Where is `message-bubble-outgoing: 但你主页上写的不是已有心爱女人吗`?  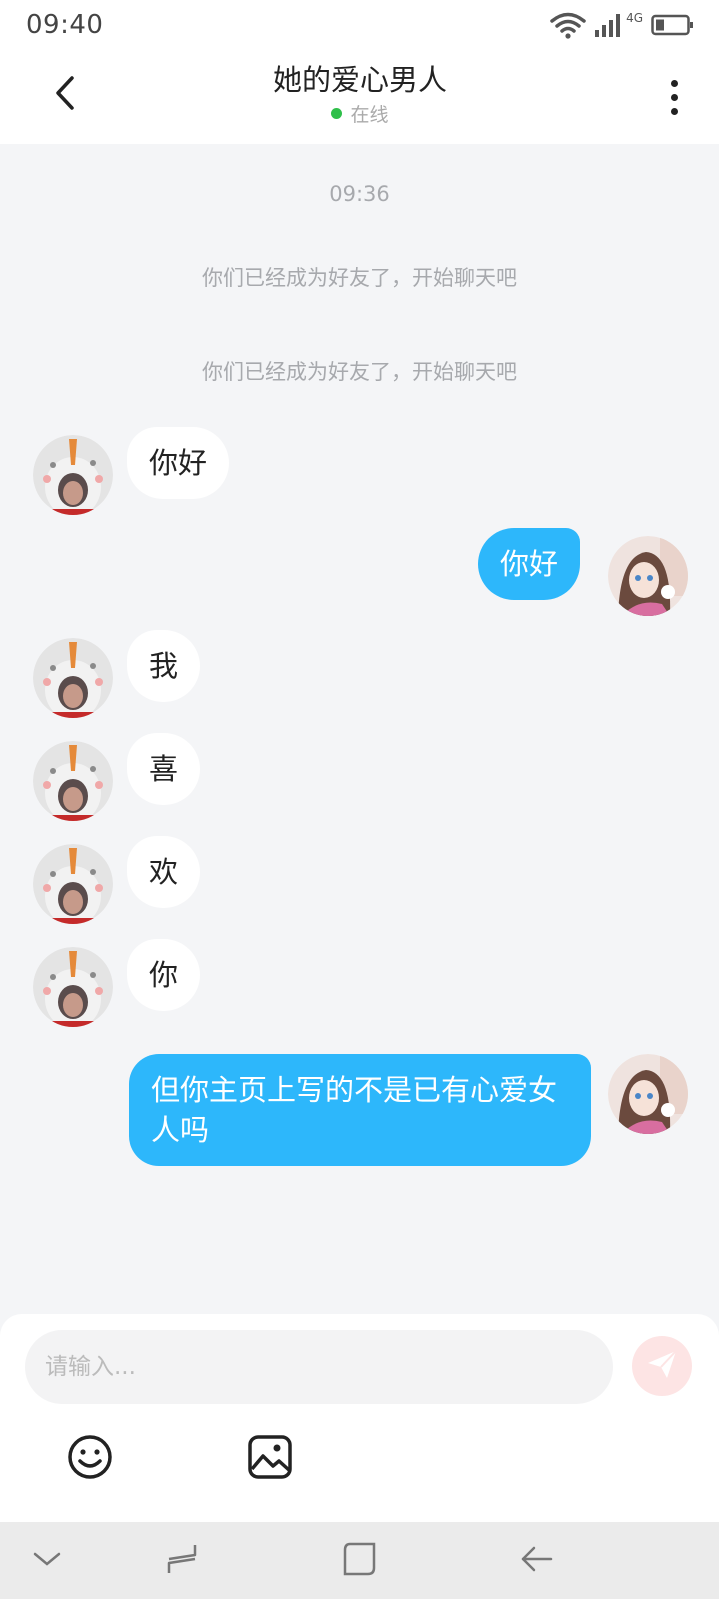 message-bubble-outgoing: 但你主页上写的不是已有心爱女人吗 is located at coordinates (360, 1110).